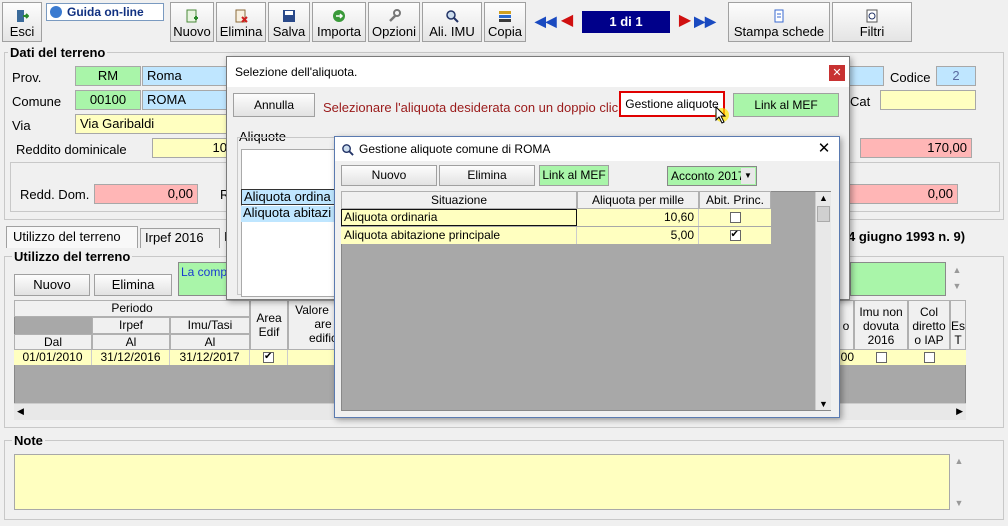  I want to click on law-reference: 4 giugno 1993 n. 9), so click(907, 236).